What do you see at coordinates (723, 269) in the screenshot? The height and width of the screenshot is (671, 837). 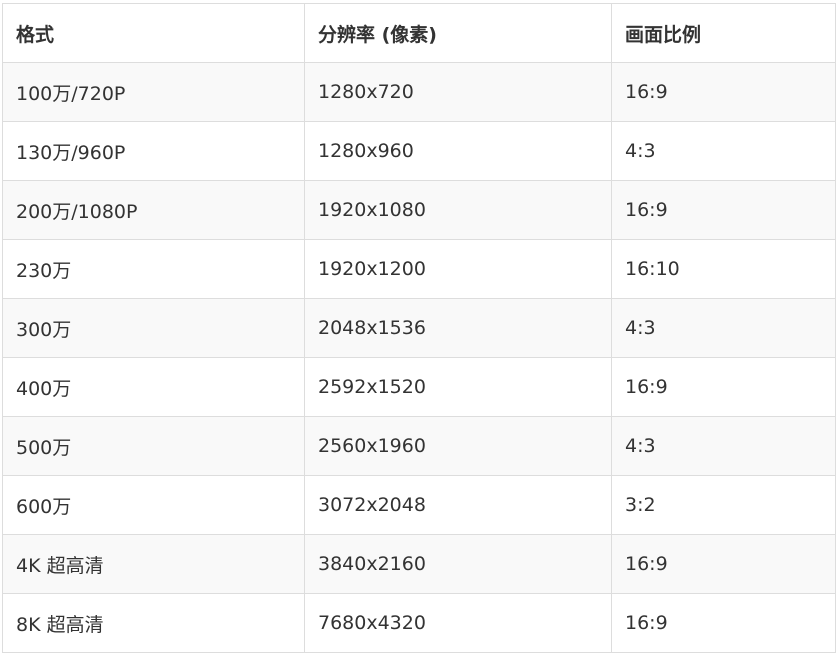 I see `cell-aspect-ratio: 16:10` at bounding box center [723, 269].